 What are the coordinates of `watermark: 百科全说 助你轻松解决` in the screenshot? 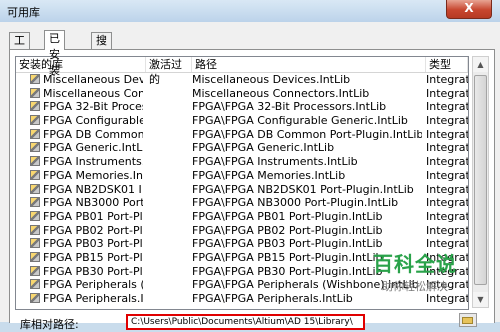 It's located at (415, 271).